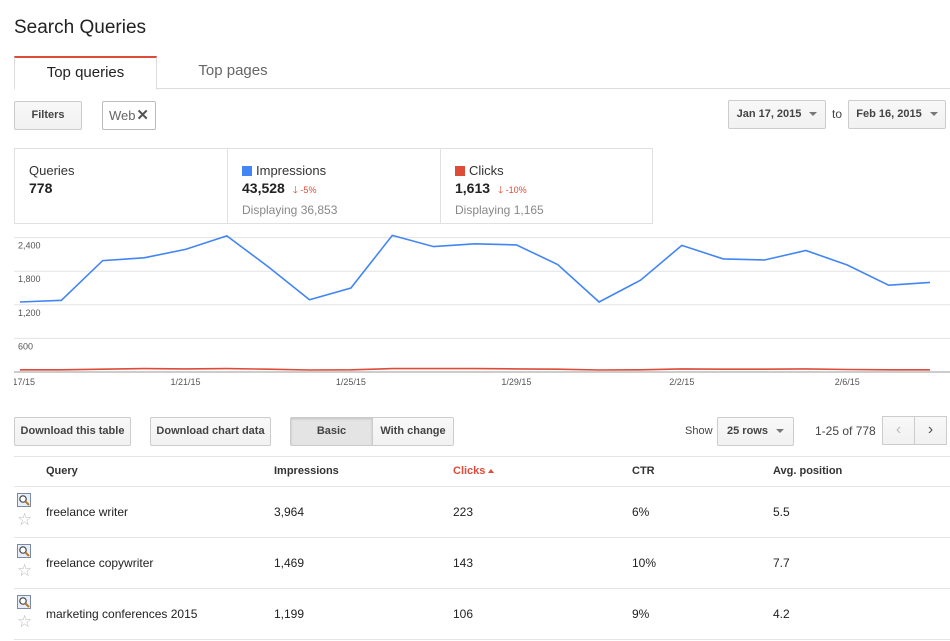  I want to click on y-tick-label: 1,800, so click(29, 279).